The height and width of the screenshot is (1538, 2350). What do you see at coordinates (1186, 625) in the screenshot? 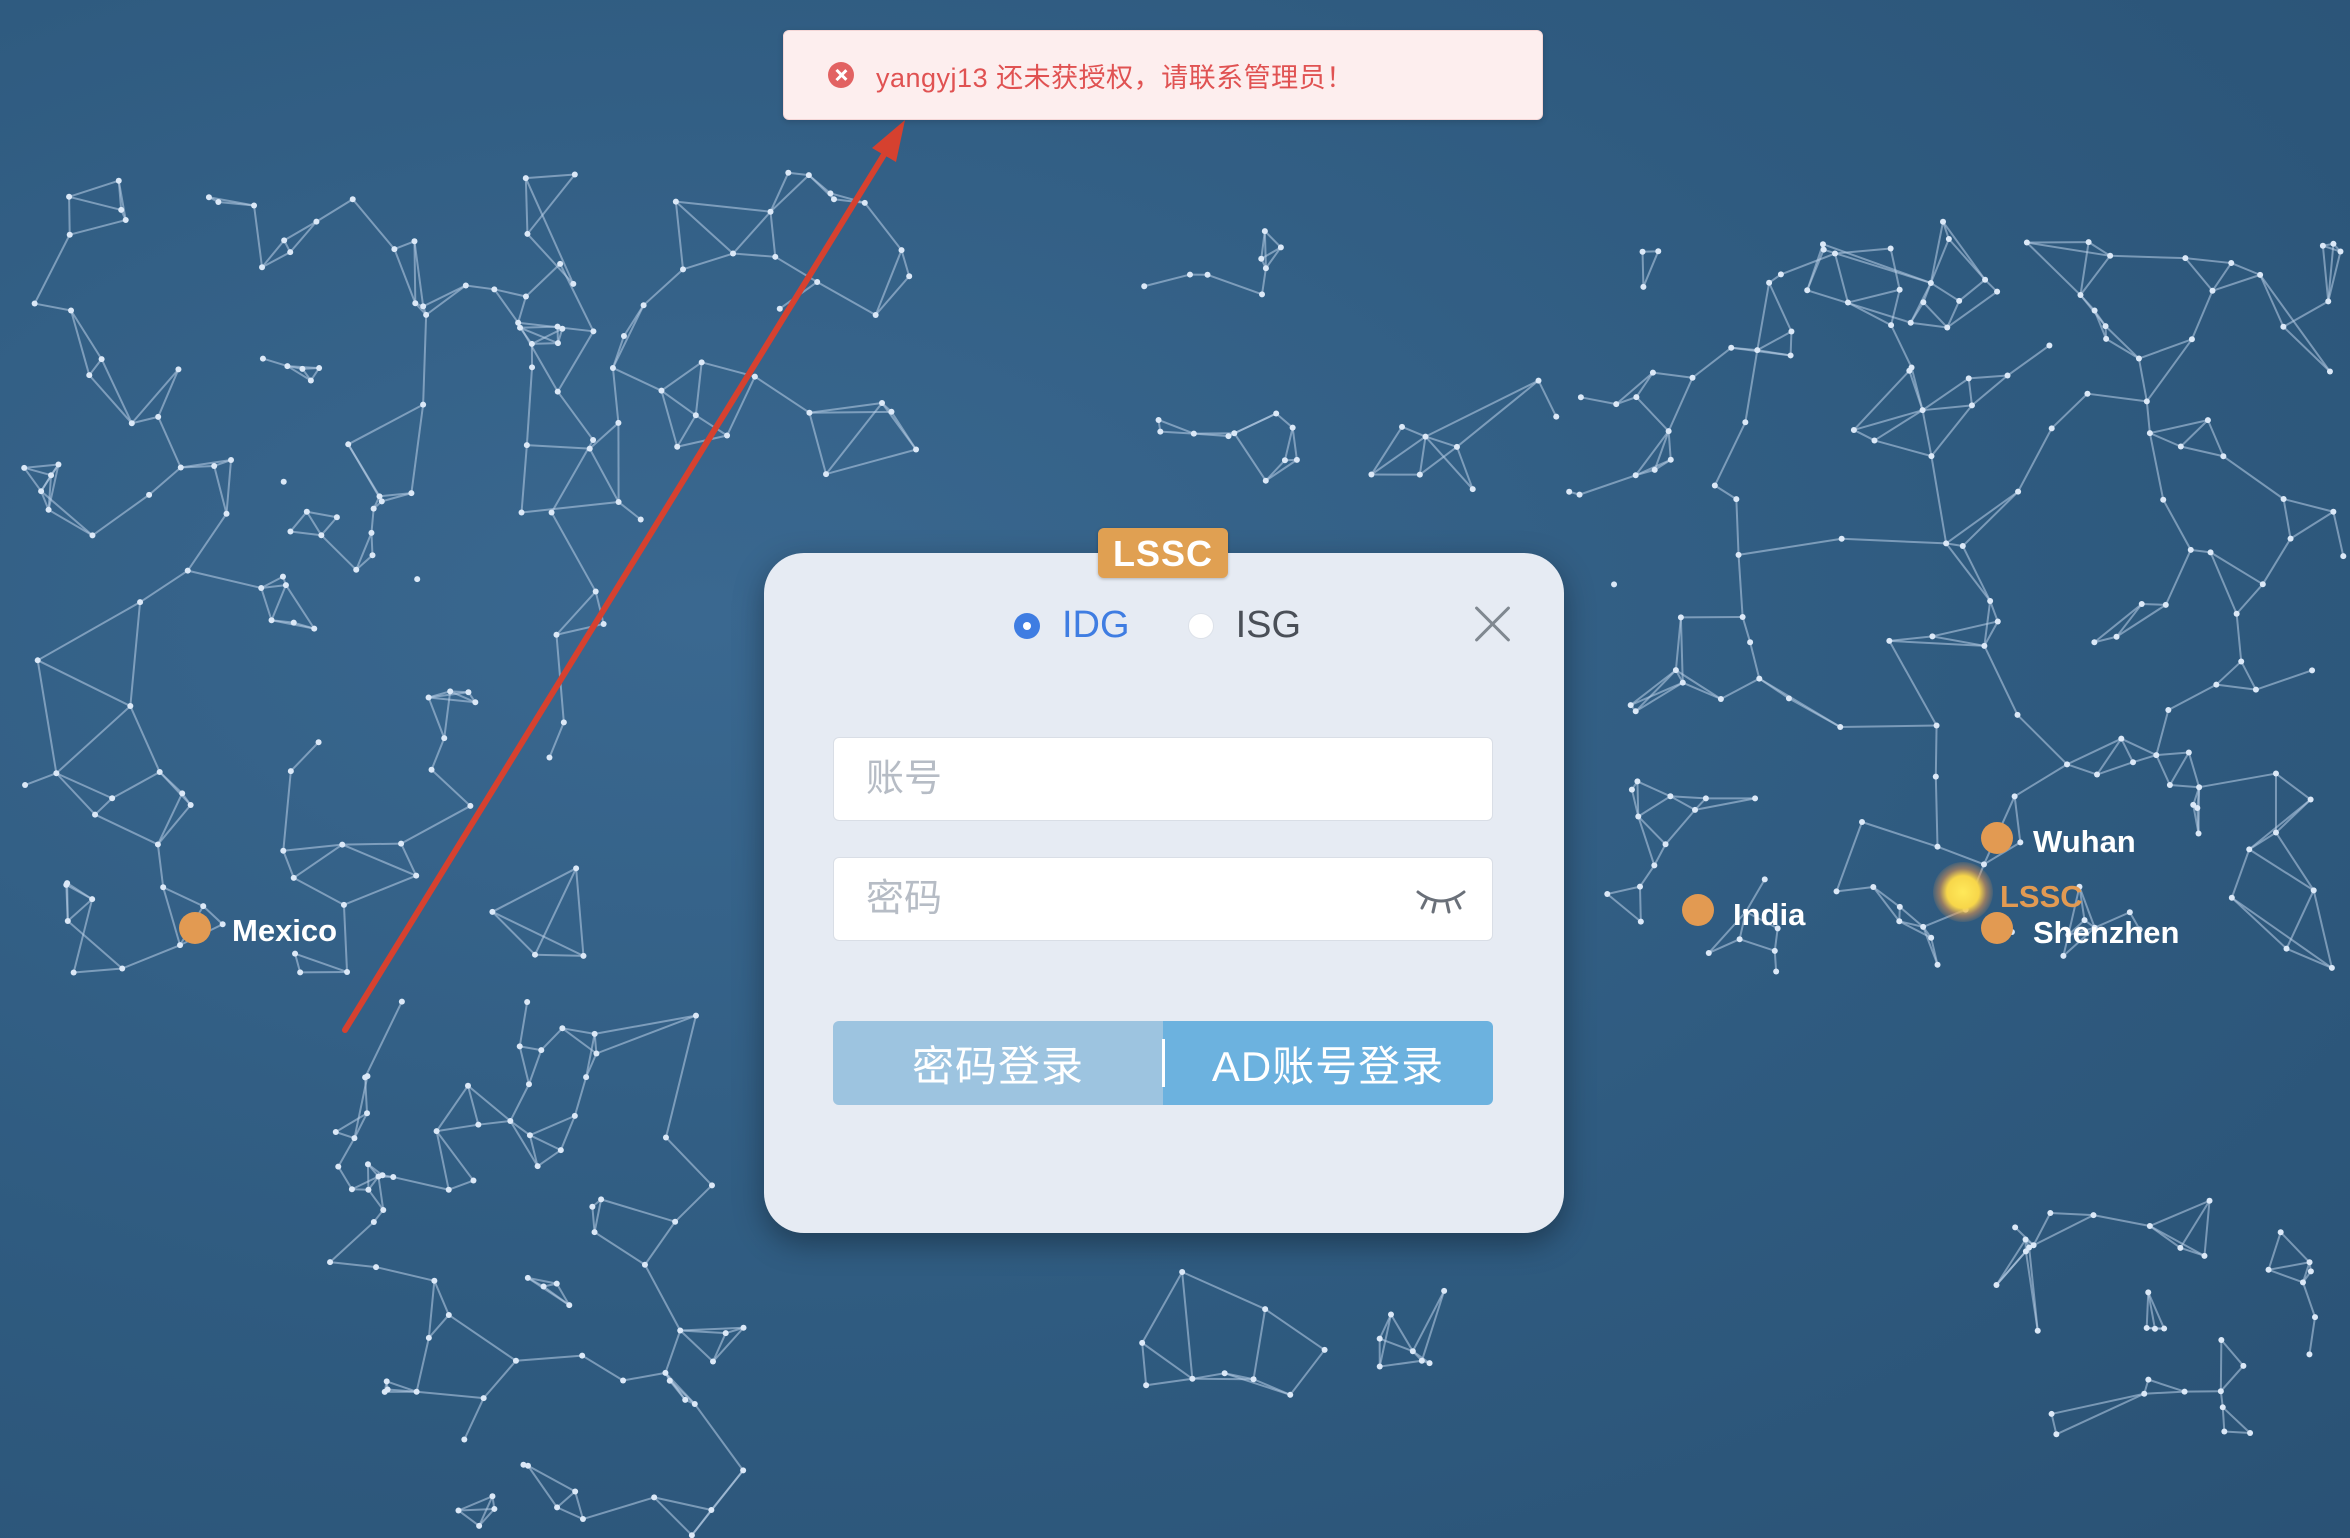
I see `org-radio-group: IDG ISG` at bounding box center [1186, 625].